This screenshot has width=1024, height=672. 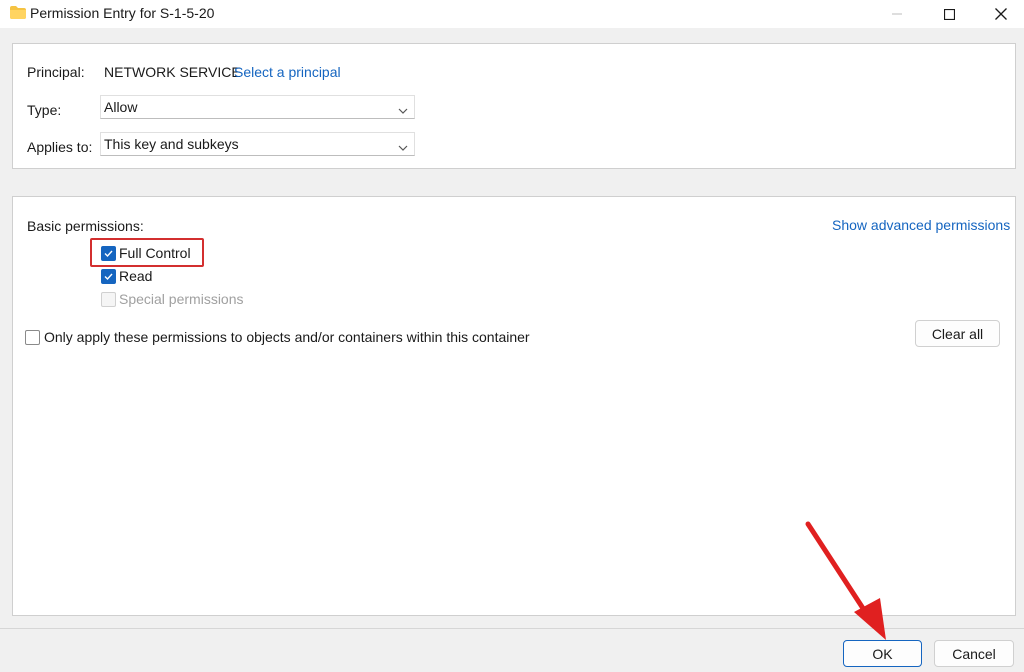 I want to click on minimize-button, so click(x=897, y=14).